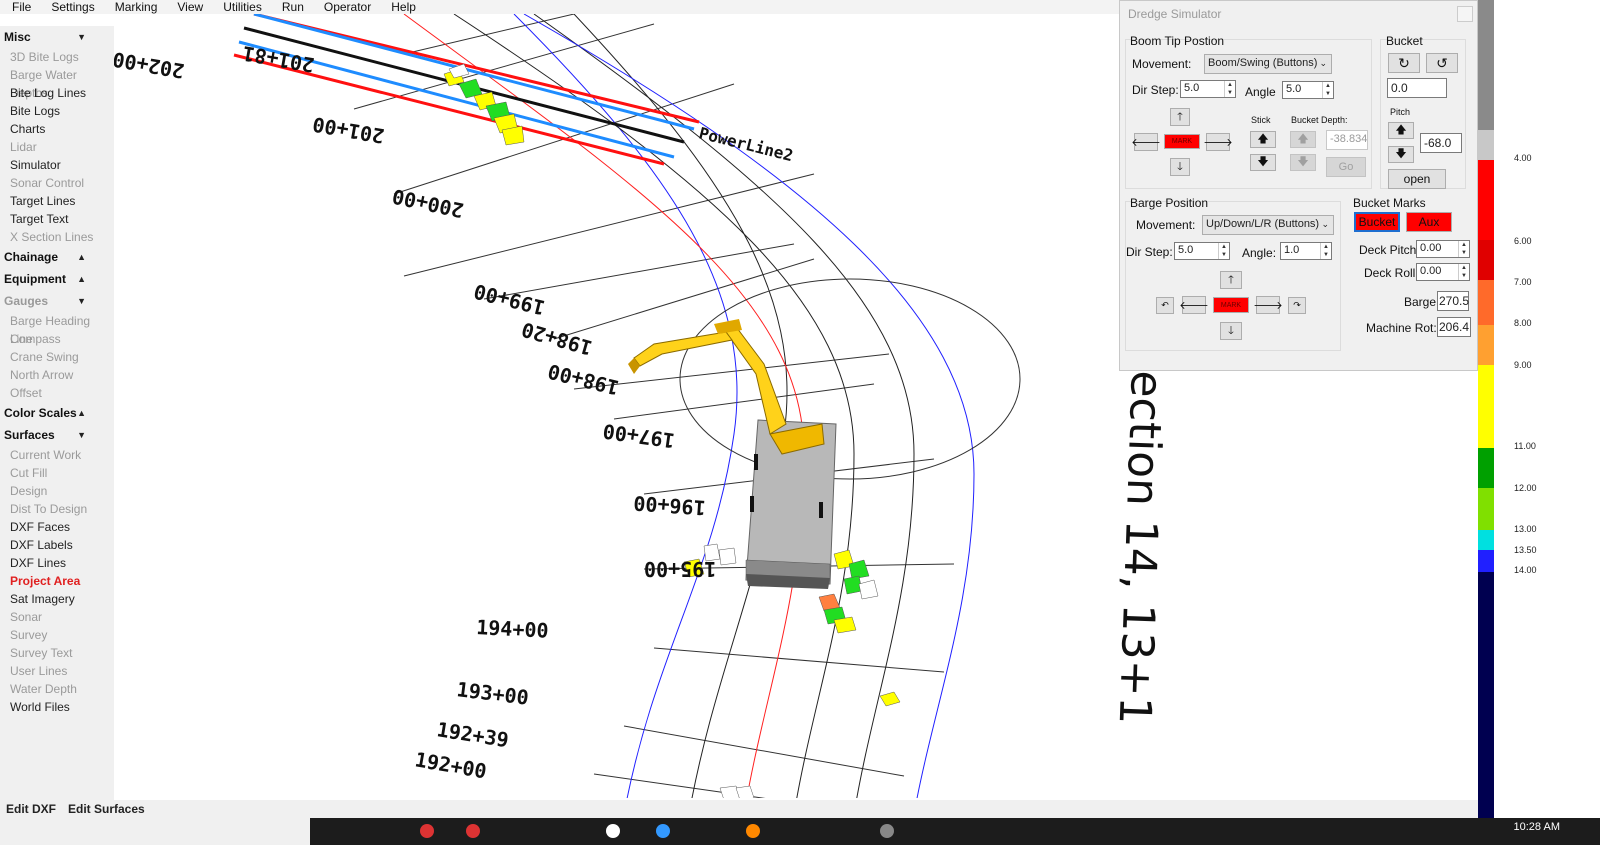  What do you see at coordinates (1346, 167) in the screenshot?
I see `go-button: Go` at bounding box center [1346, 167].